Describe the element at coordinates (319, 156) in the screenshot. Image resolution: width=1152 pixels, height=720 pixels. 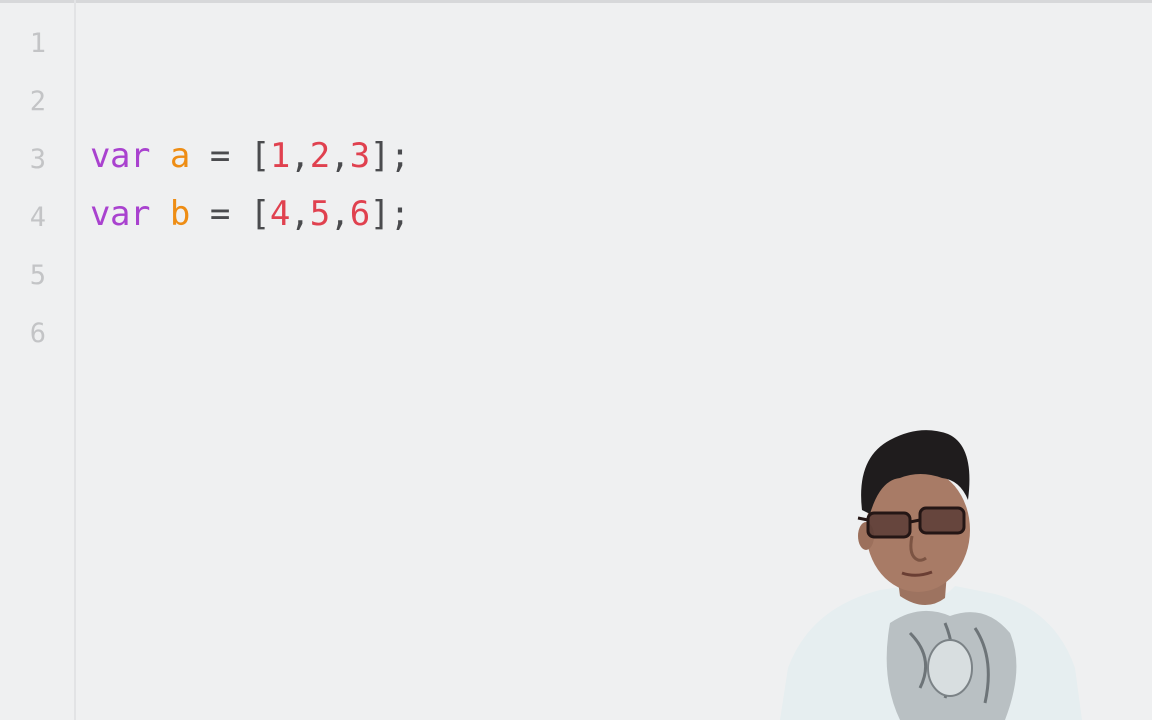
I see `number-literal: 2` at that location.